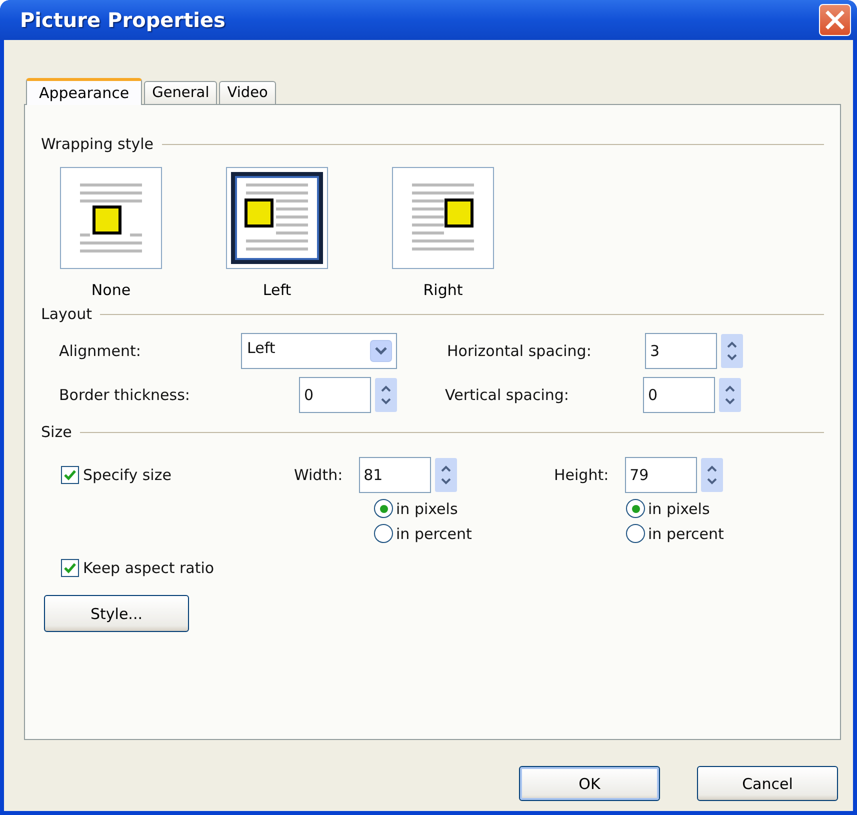  What do you see at coordinates (127, 475) in the screenshot?
I see `checkbox-label: Specify size` at bounding box center [127, 475].